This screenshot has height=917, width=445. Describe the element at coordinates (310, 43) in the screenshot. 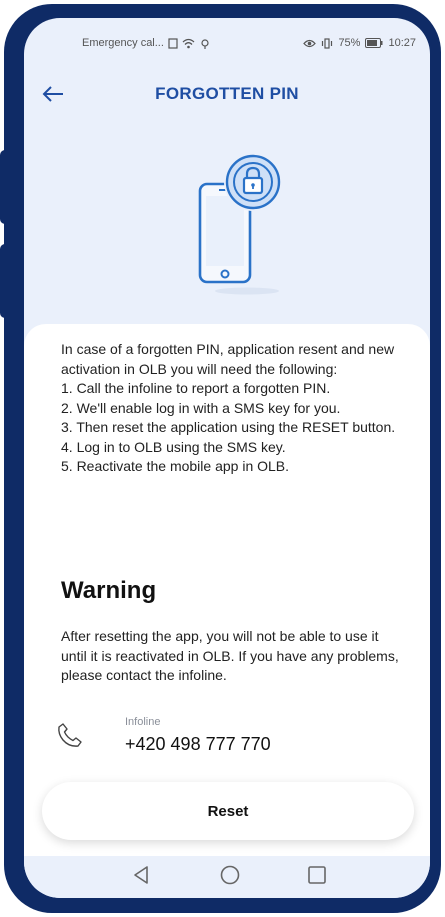

I see `eye-icon` at that location.